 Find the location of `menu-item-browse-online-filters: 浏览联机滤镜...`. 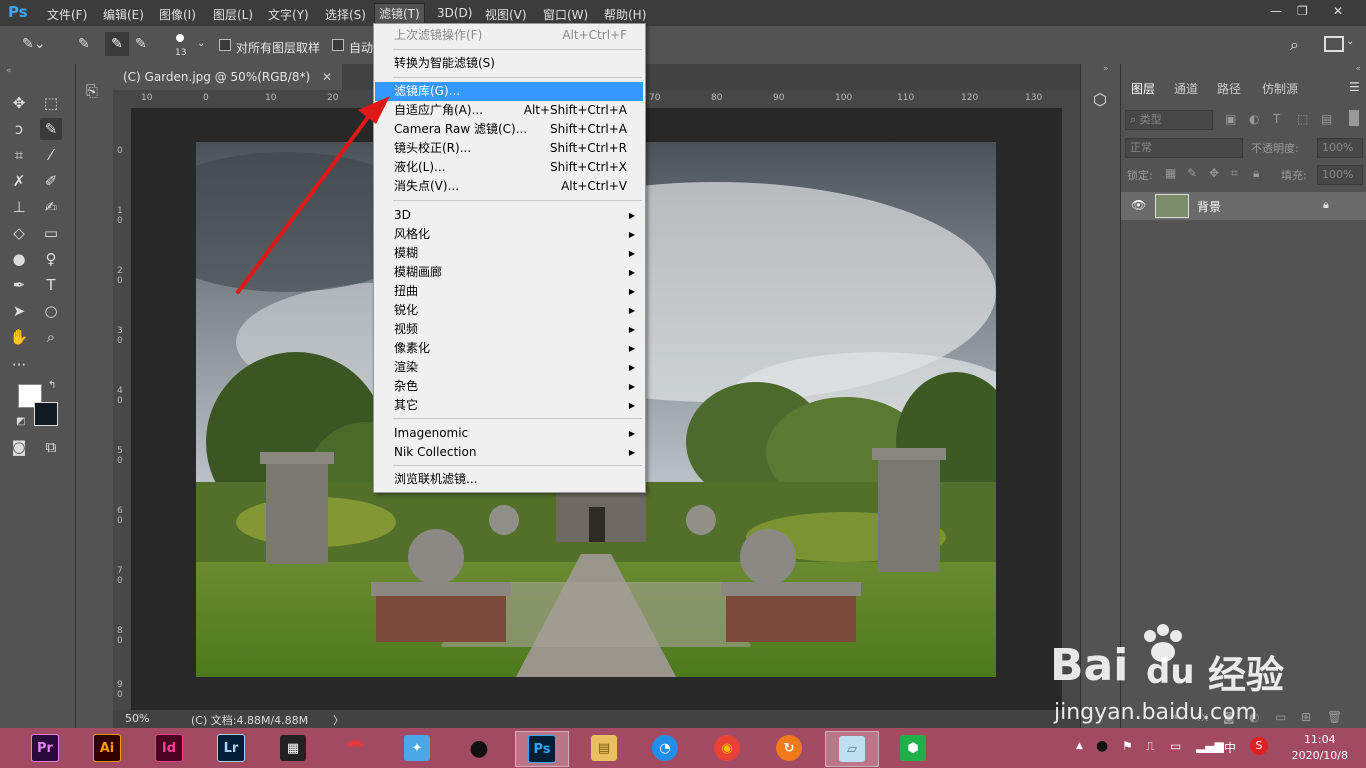

menu-item-browse-online-filters: 浏览联机滤镜... is located at coordinates (509, 479).